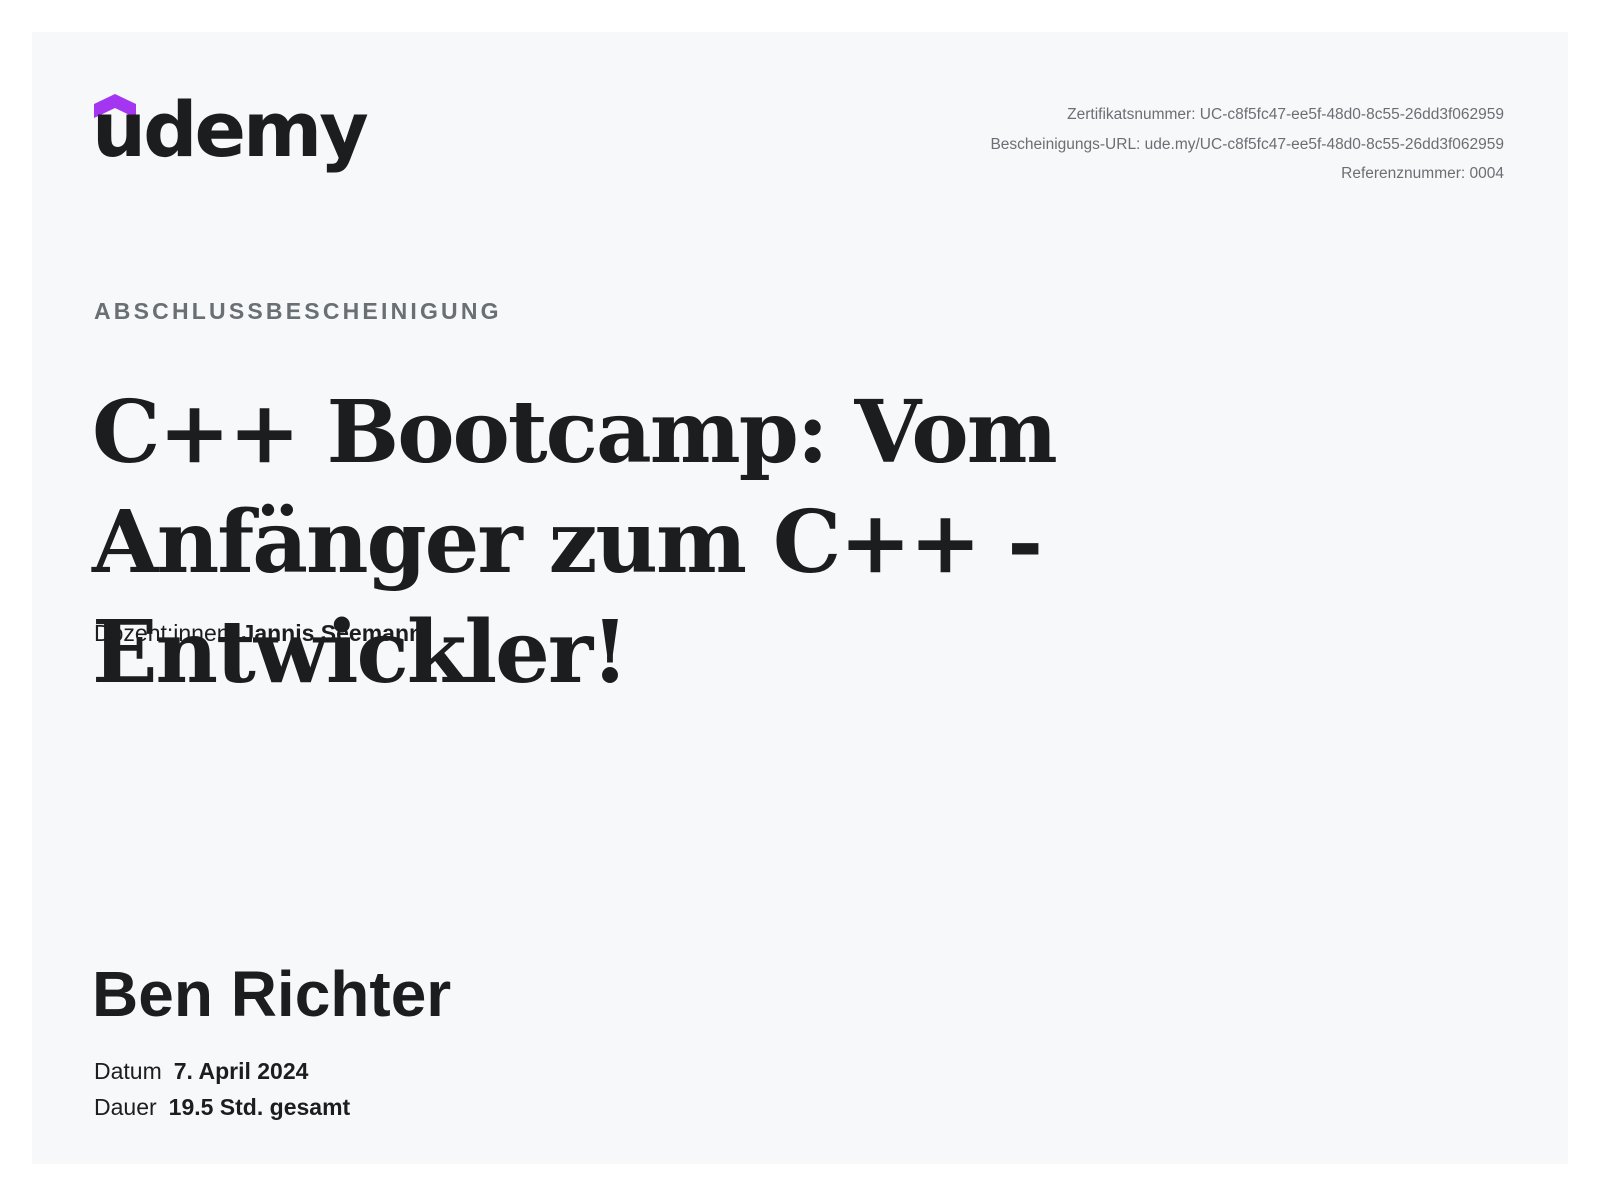  I want to click on duration-line: Dauer 19.5 Std. gesamt, so click(222, 1107).